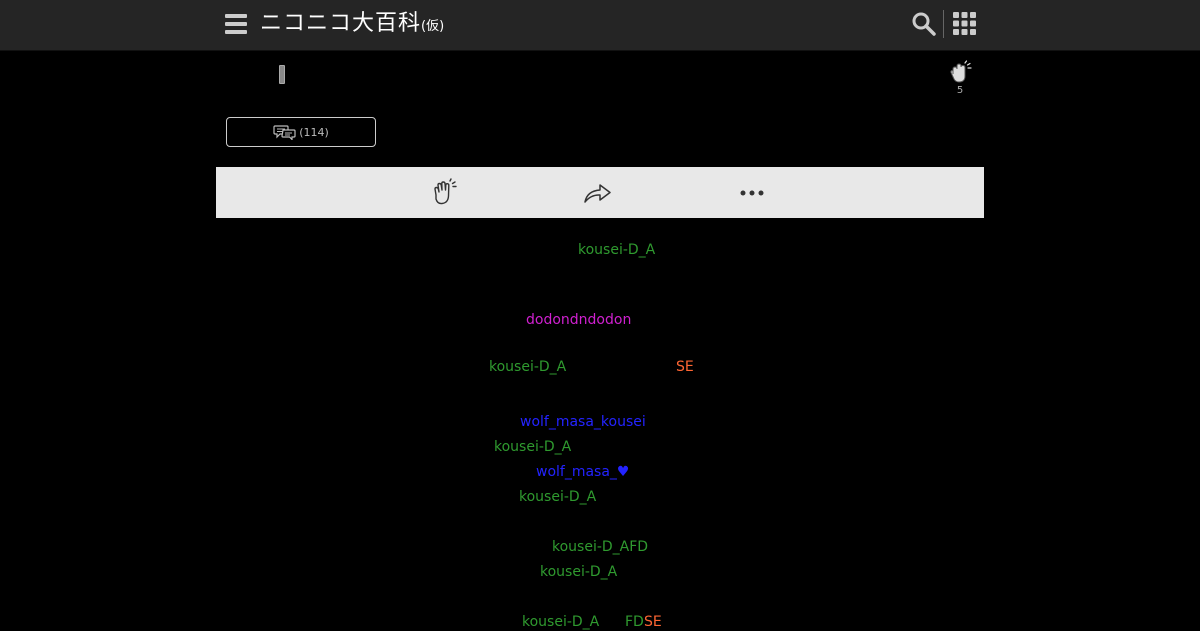 The image size is (1200, 631). What do you see at coordinates (284, 132) in the screenshot?
I see `chat-bubbles-icon` at bounding box center [284, 132].